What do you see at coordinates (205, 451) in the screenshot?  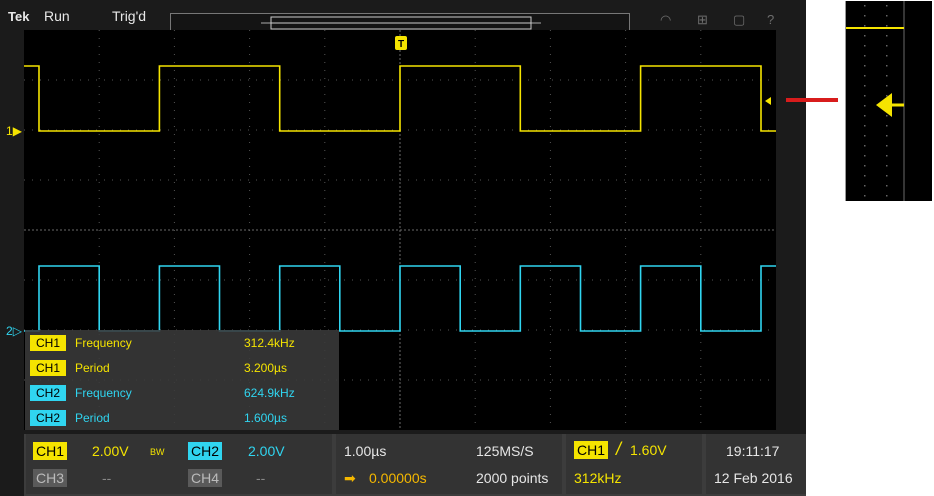 I see `ch2-button: CH2` at bounding box center [205, 451].